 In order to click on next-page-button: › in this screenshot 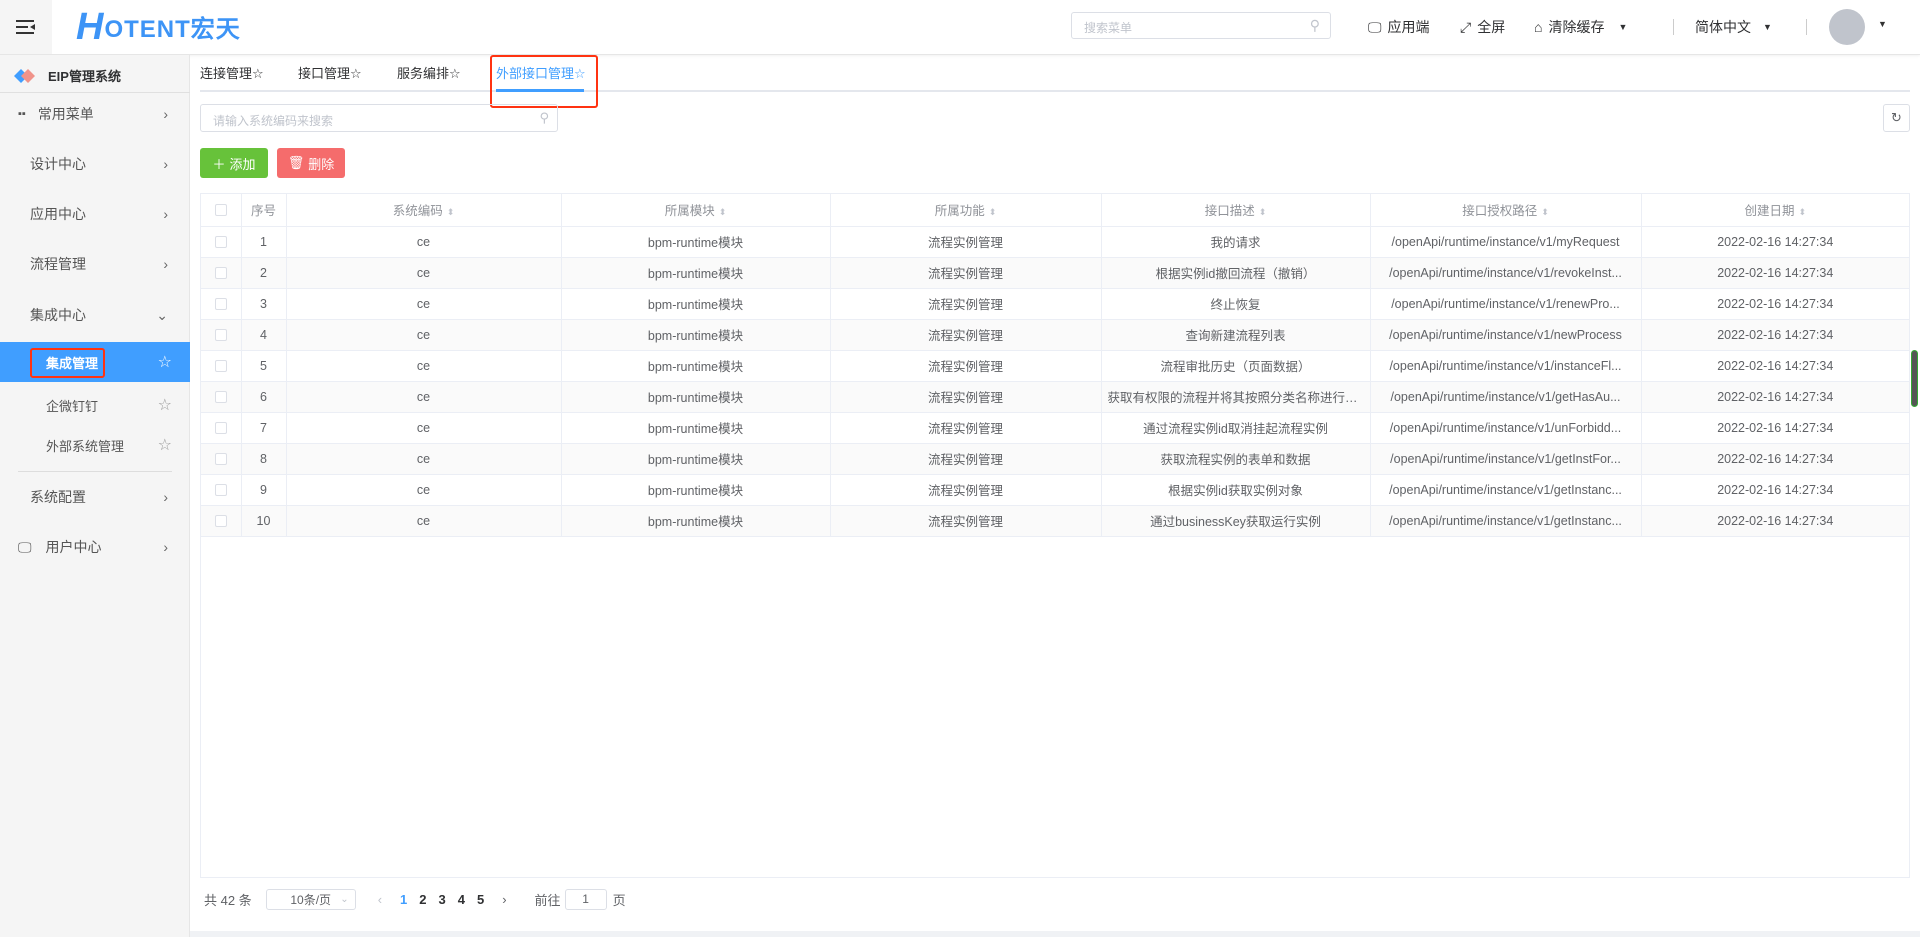, I will do `click(504, 899)`.